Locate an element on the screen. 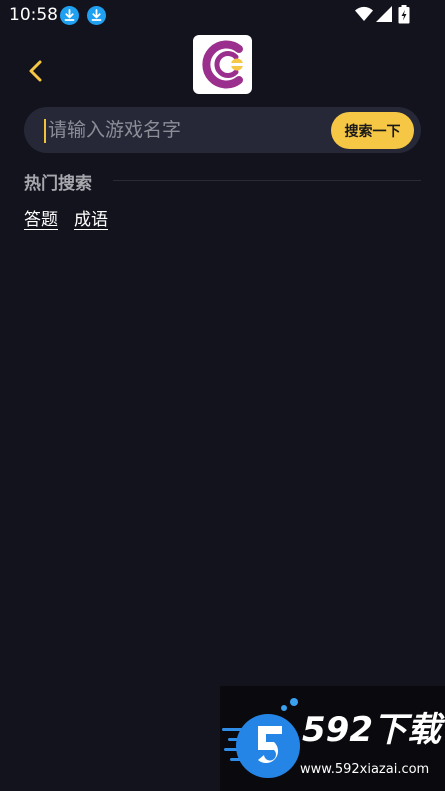 The width and height of the screenshot is (445, 791). hot-tag-1: 答题 is located at coordinates (41, 217).